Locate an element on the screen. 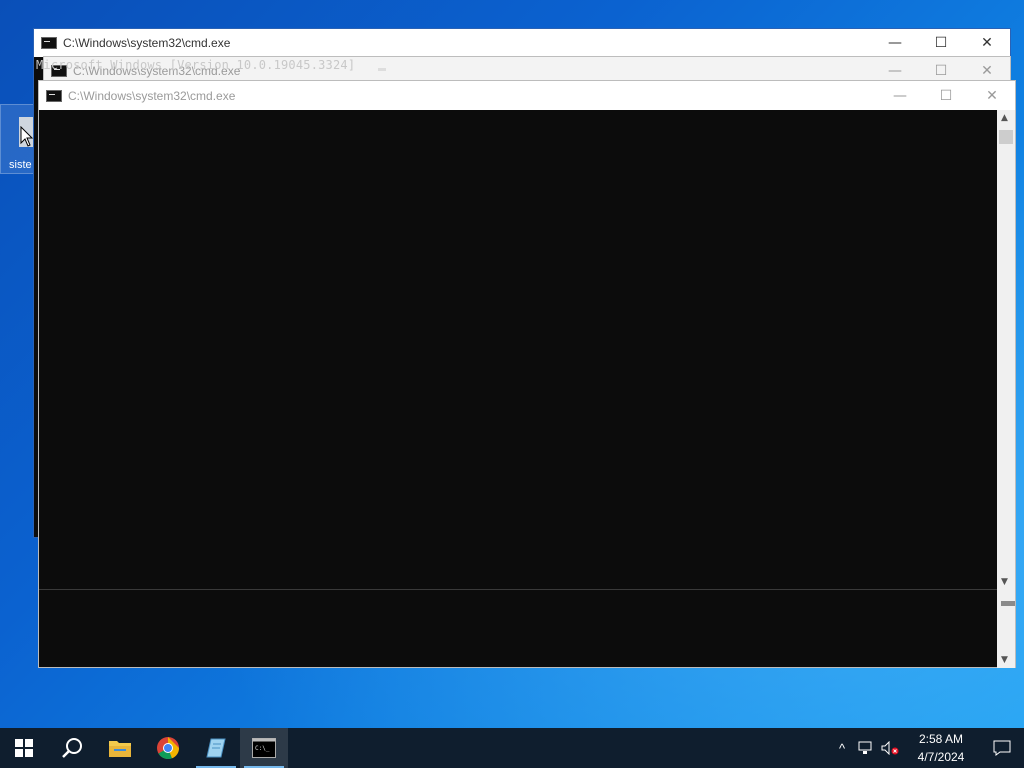 The width and height of the screenshot is (1024, 768). file-explorer-icon is located at coordinates (120, 749).